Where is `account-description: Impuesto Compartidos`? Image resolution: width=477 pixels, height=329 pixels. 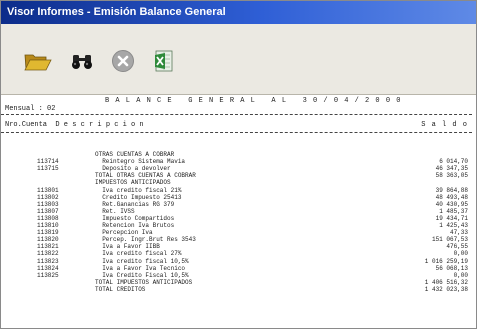 account-description: Impuesto Compartidos is located at coordinates (135, 218).